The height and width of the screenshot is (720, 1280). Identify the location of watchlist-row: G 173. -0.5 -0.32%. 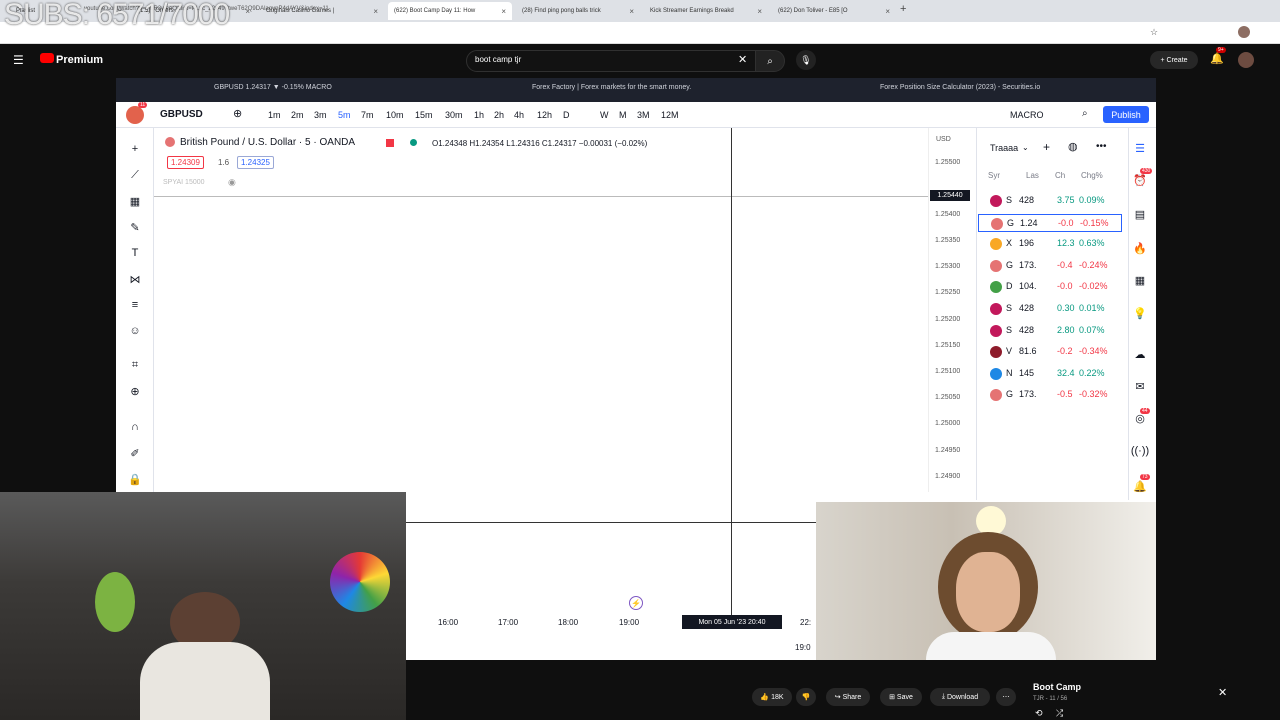
(1050, 395).